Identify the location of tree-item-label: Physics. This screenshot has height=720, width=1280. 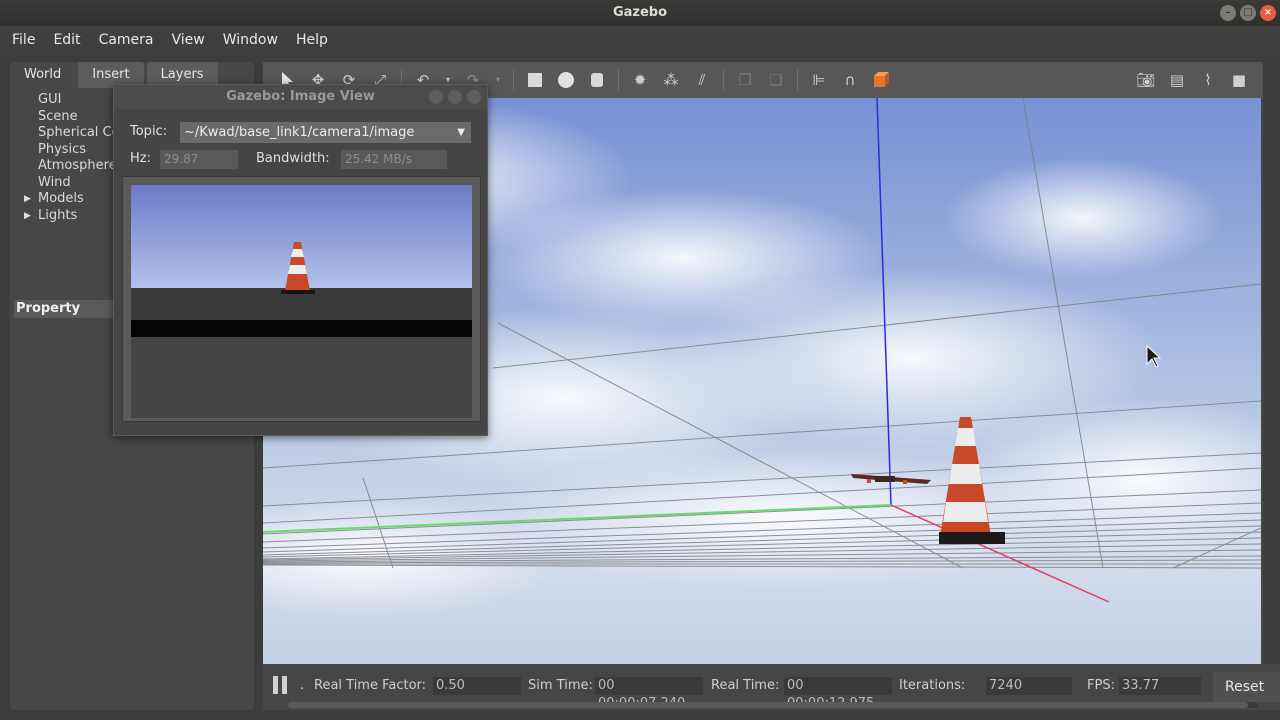
(62, 149).